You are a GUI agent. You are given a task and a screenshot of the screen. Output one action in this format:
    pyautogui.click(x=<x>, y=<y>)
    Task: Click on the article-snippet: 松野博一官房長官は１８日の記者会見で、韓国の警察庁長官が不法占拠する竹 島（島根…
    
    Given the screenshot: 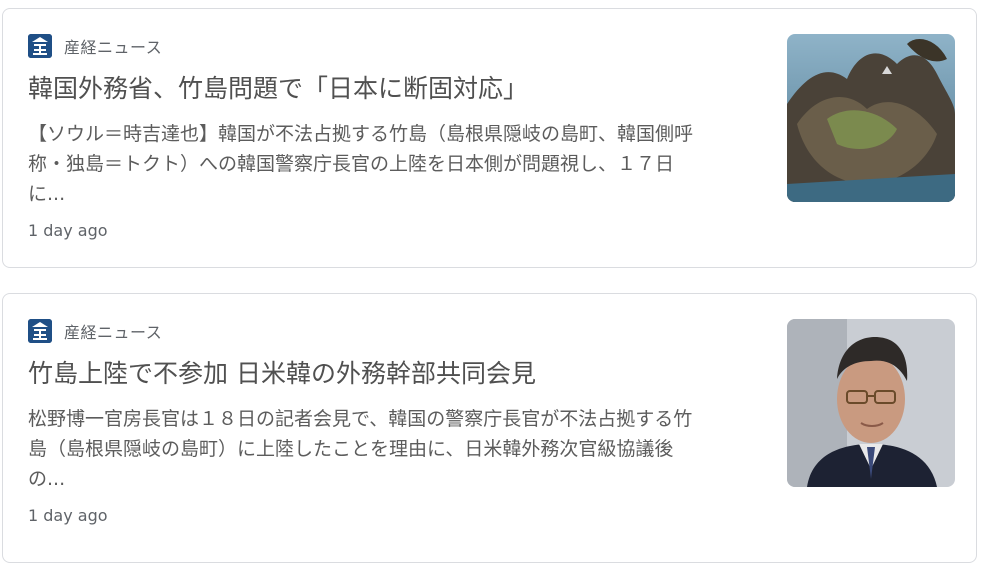 What is the action you would take?
    pyautogui.click(x=398, y=449)
    